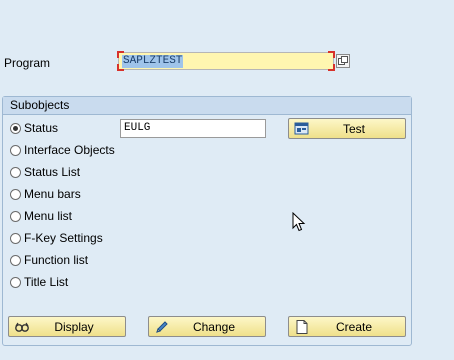 This screenshot has width=454, height=360. What do you see at coordinates (226, 61) in the screenshot?
I see `program-input: SAPLZTEST` at bounding box center [226, 61].